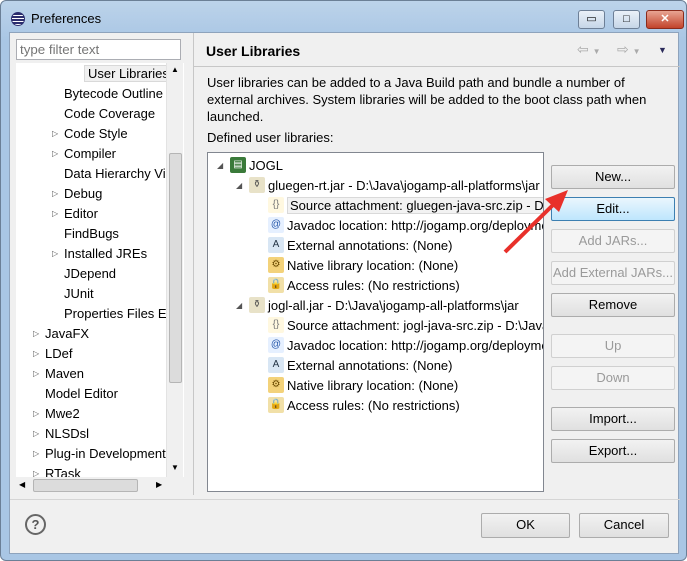  I want to click on annotation-arrow, so click(535, 222).